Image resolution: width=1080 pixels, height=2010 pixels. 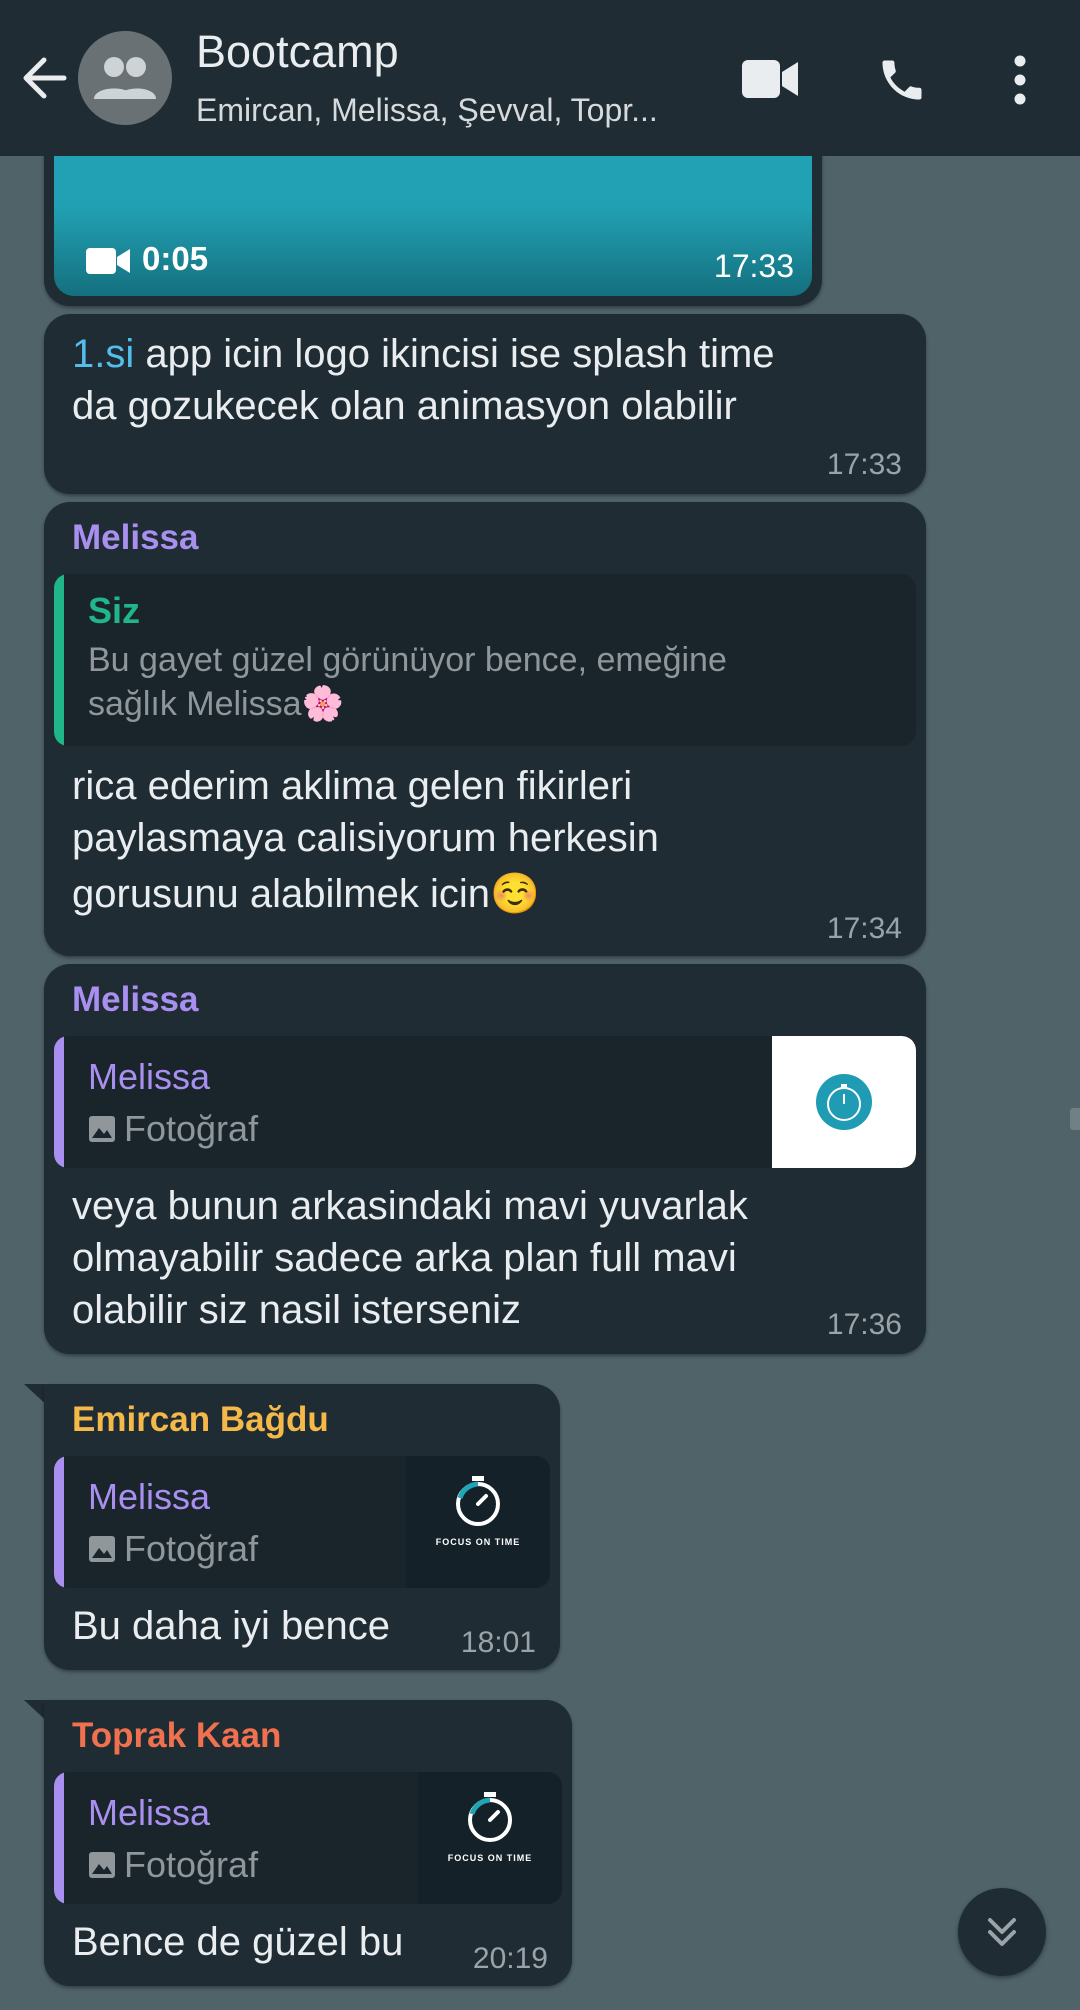 I want to click on quoted-message: Melissa Fotoğraf, so click(x=485, y=1102).